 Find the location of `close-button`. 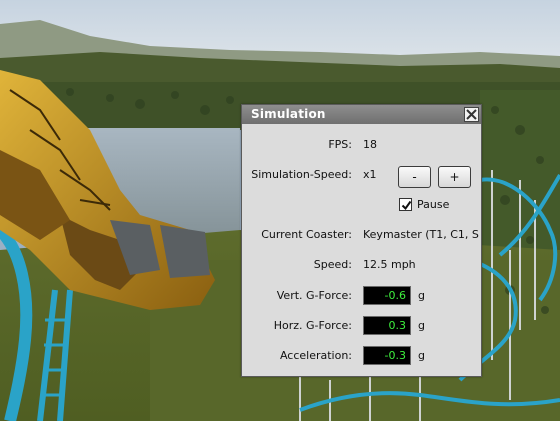

close-button is located at coordinates (471, 114).